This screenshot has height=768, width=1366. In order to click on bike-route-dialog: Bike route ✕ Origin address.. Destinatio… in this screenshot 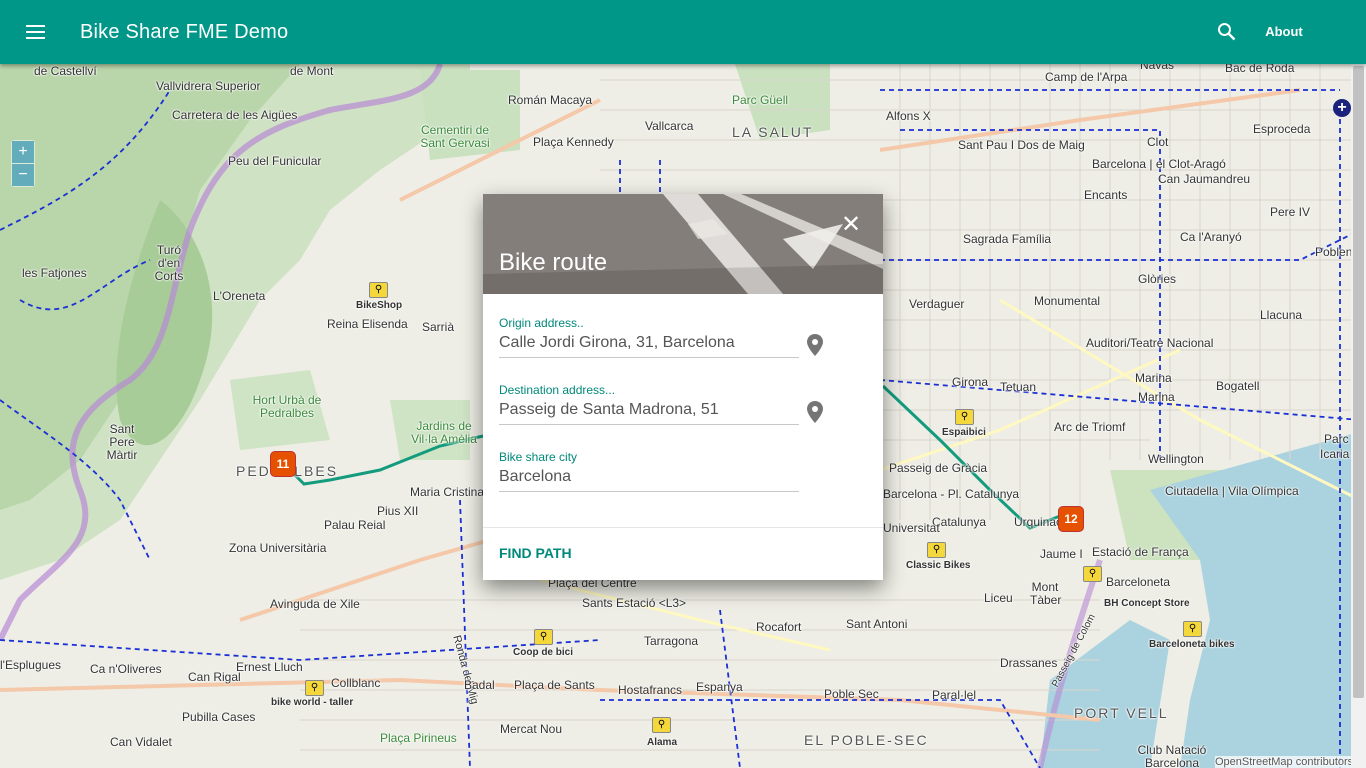, I will do `click(683, 387)`.